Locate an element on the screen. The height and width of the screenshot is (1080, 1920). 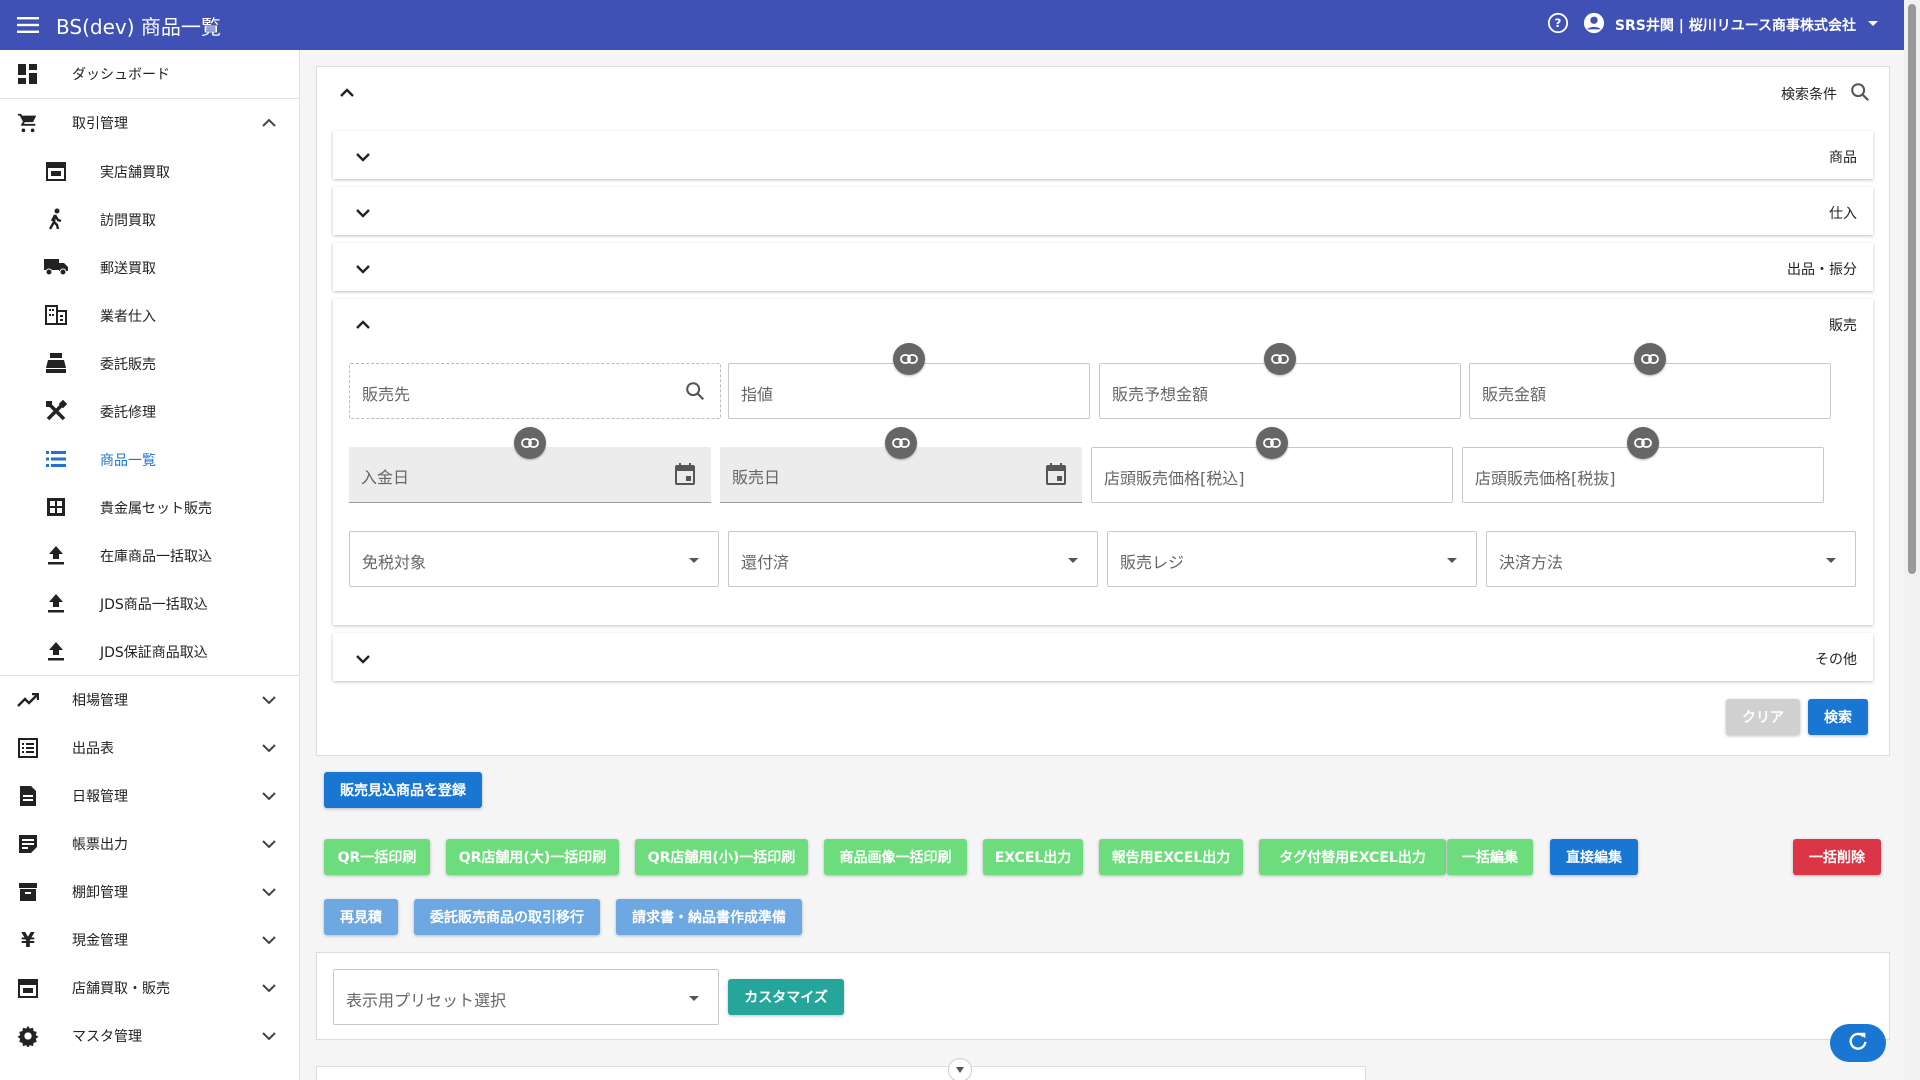
section-title: 仕入 is located at coordinates (1843, 214).